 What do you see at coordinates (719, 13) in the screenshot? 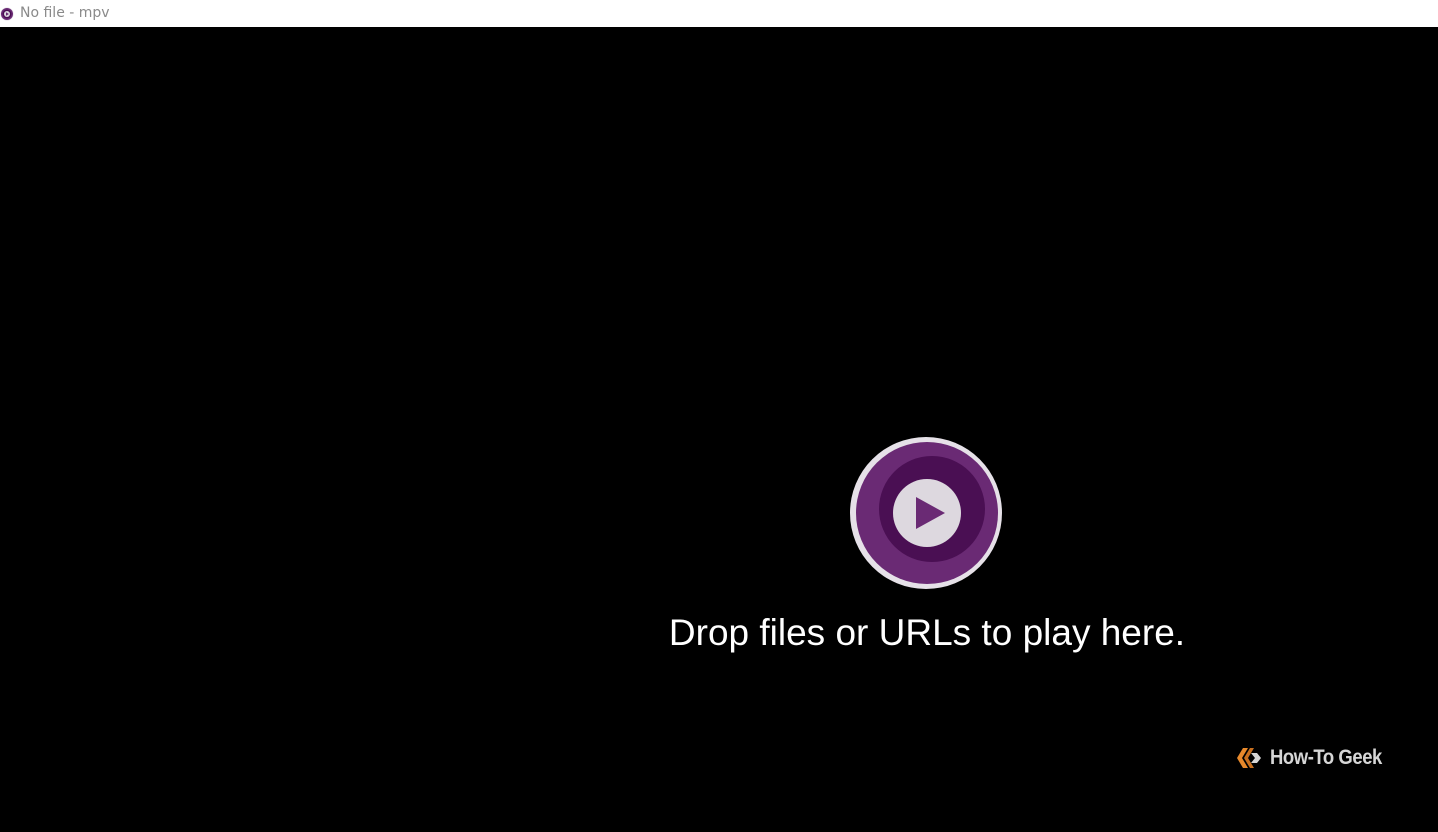
I see `window-titlebar: No file - mpv` at bounding box center [719, 13].